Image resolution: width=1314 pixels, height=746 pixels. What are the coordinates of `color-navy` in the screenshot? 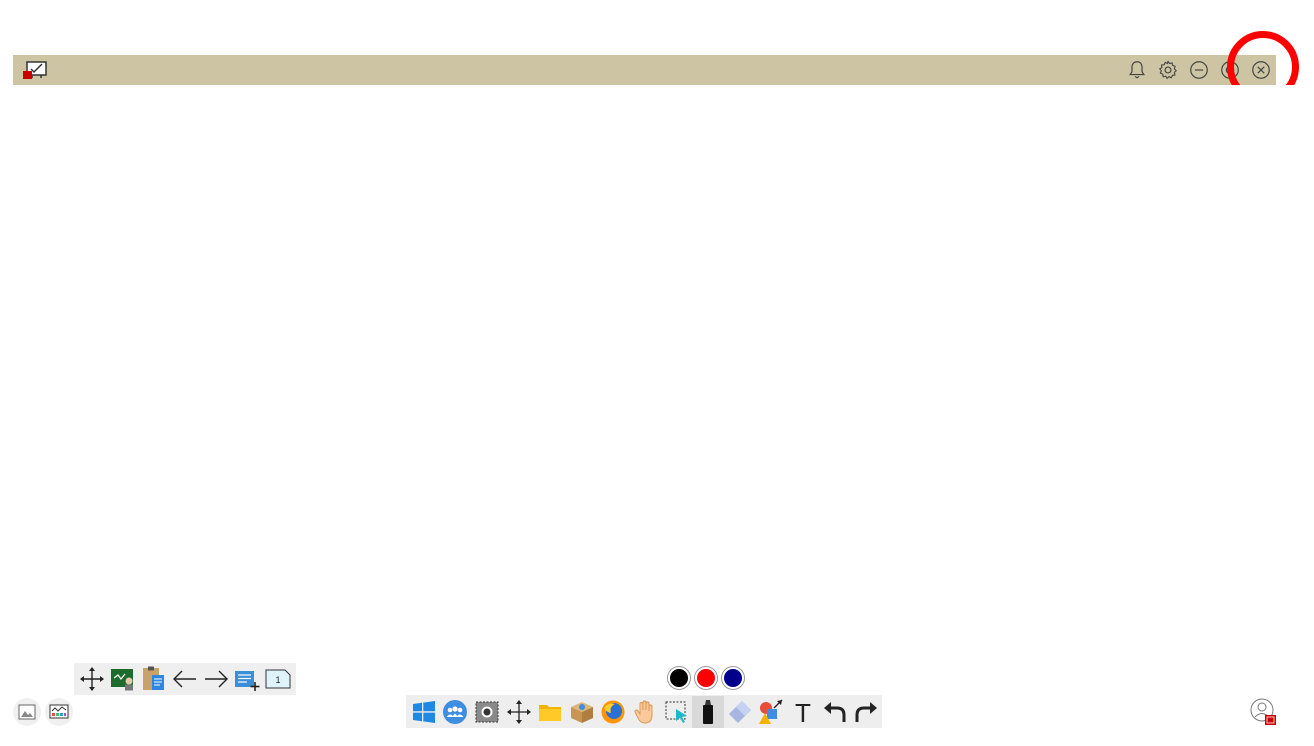 It's located at (733, 678).